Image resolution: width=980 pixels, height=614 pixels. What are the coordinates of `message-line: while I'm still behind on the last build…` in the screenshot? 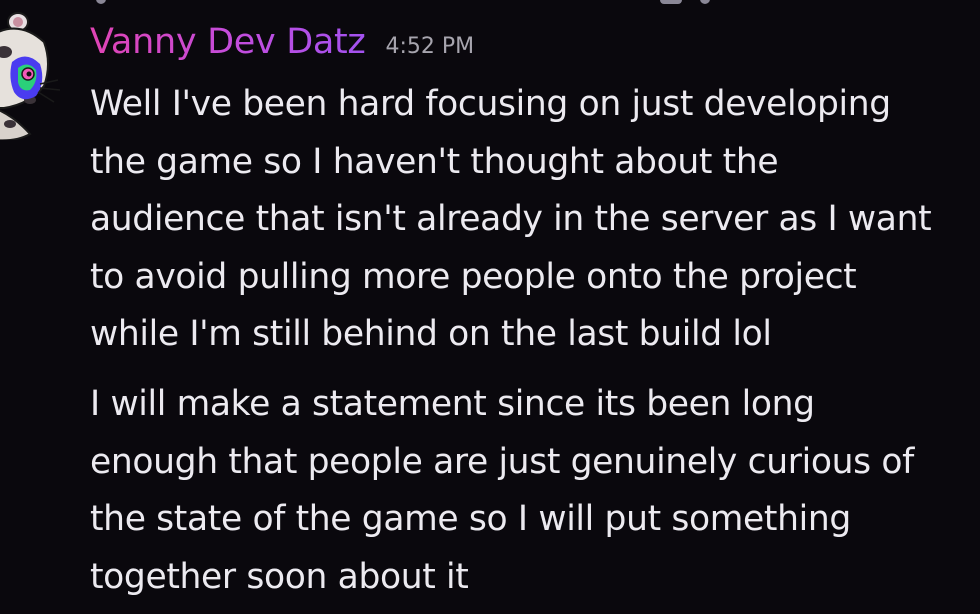 It's located at (431, 334).